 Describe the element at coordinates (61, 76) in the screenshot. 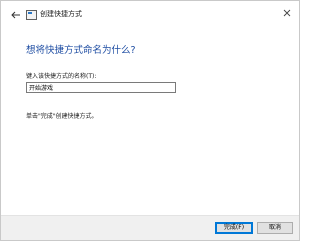

I see `name-field-label: 键入该快捷方式的名称(T):` at that location.